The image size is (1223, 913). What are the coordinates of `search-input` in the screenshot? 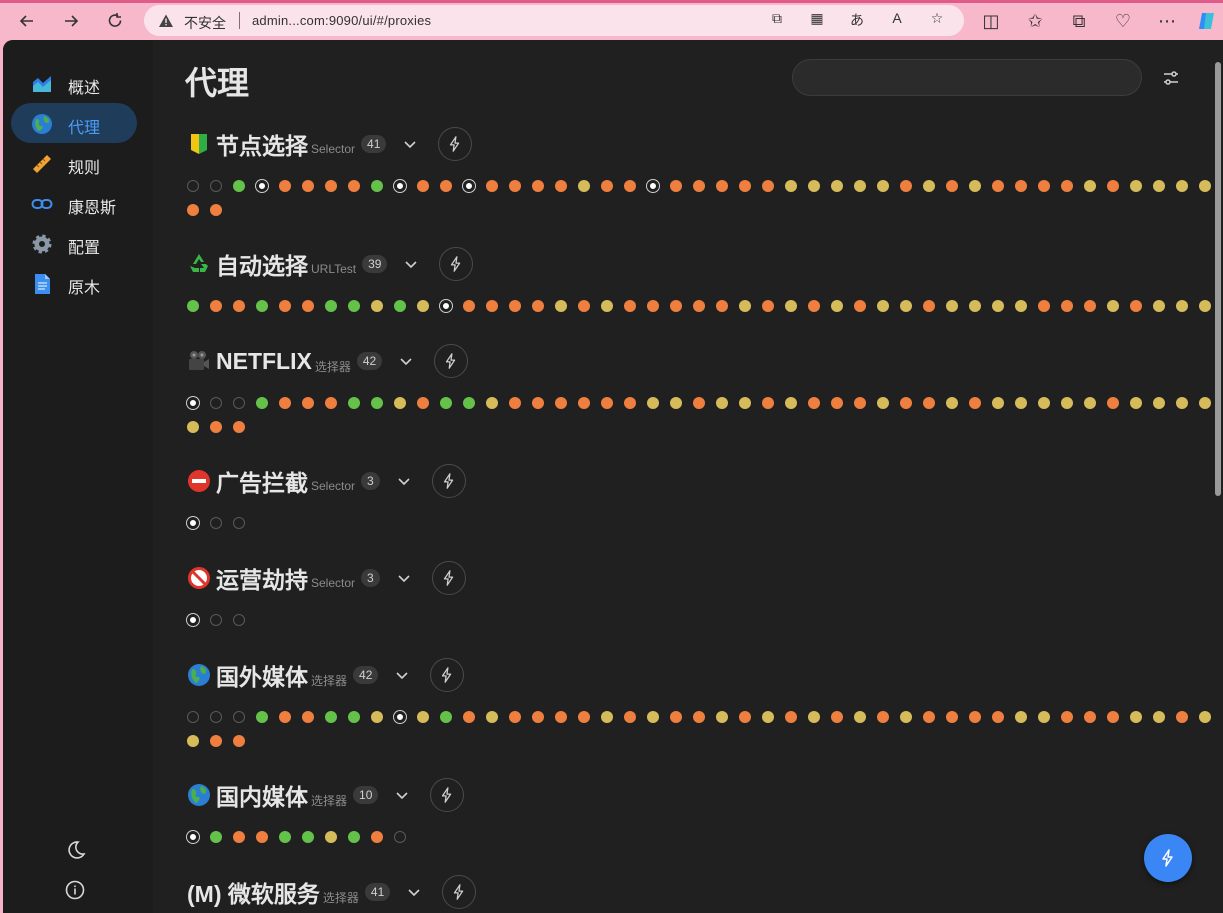 It's located at (967, 77).